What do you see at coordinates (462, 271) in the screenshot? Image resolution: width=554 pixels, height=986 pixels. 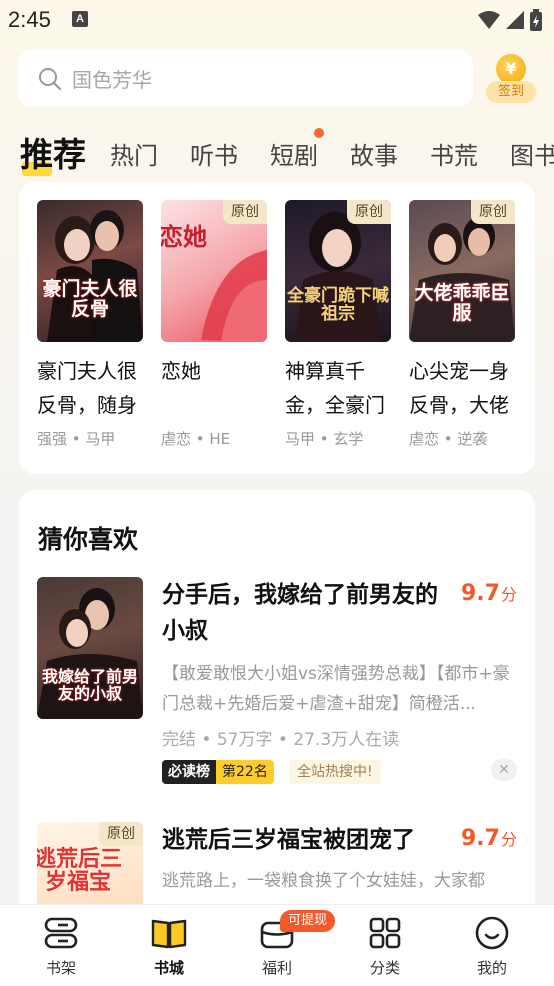 I see `book-cover: 原创 大佬乖乖臣服` at bounding box center [462, 271].